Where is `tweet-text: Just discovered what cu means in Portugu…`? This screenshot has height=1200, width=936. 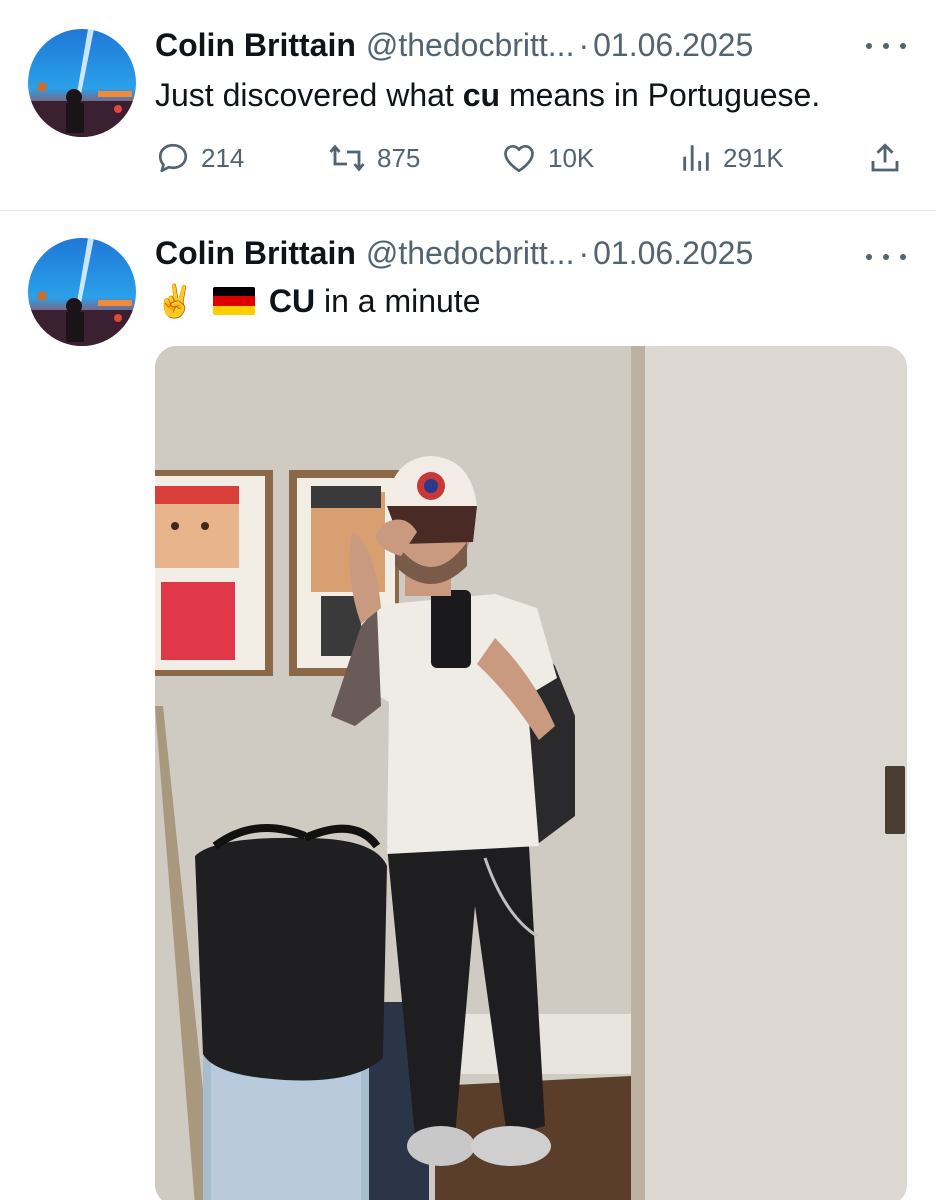
tweet-text: Just discovered what cu means in Portugu… is located at coordinates (535, 95).